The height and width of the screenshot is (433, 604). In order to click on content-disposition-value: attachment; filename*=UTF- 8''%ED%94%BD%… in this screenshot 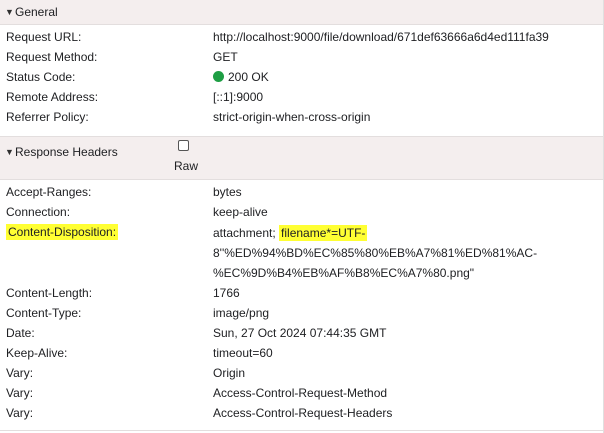, I will do `click(375, 253)`.